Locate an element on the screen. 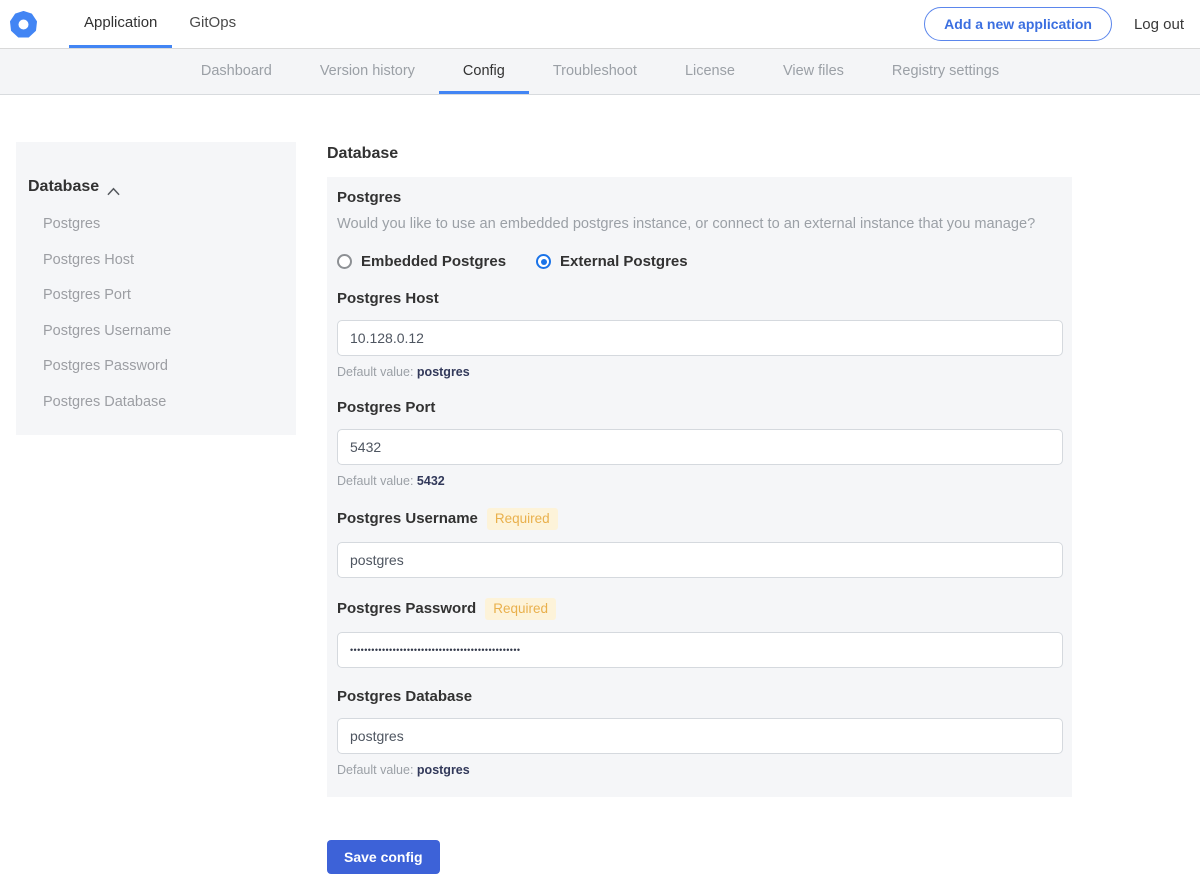  tab-gitops: GitOps is located at coordinates (212, 24).